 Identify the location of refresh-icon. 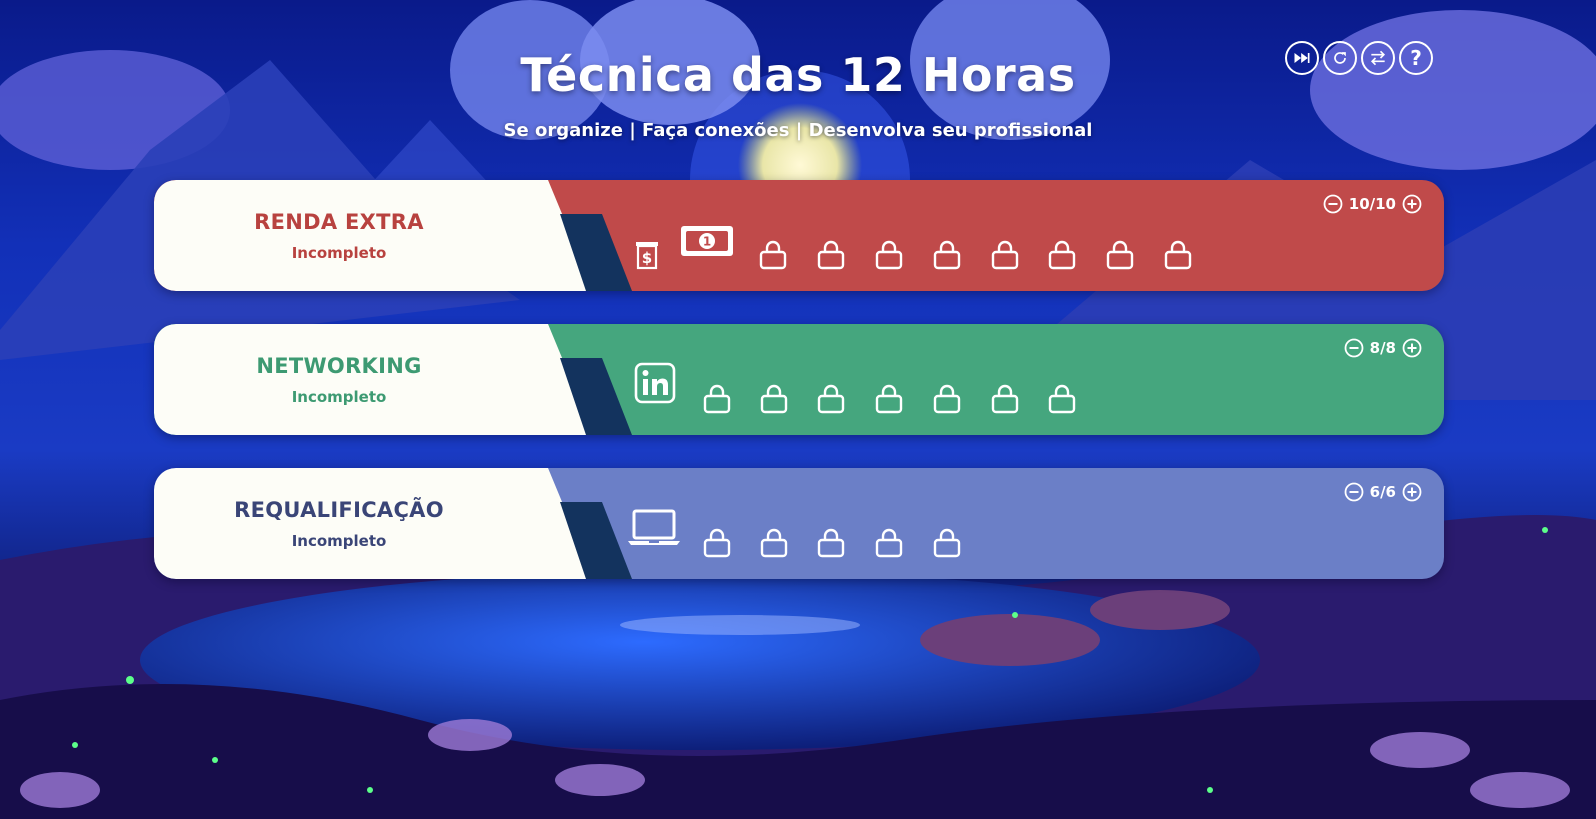
(1340, 58).